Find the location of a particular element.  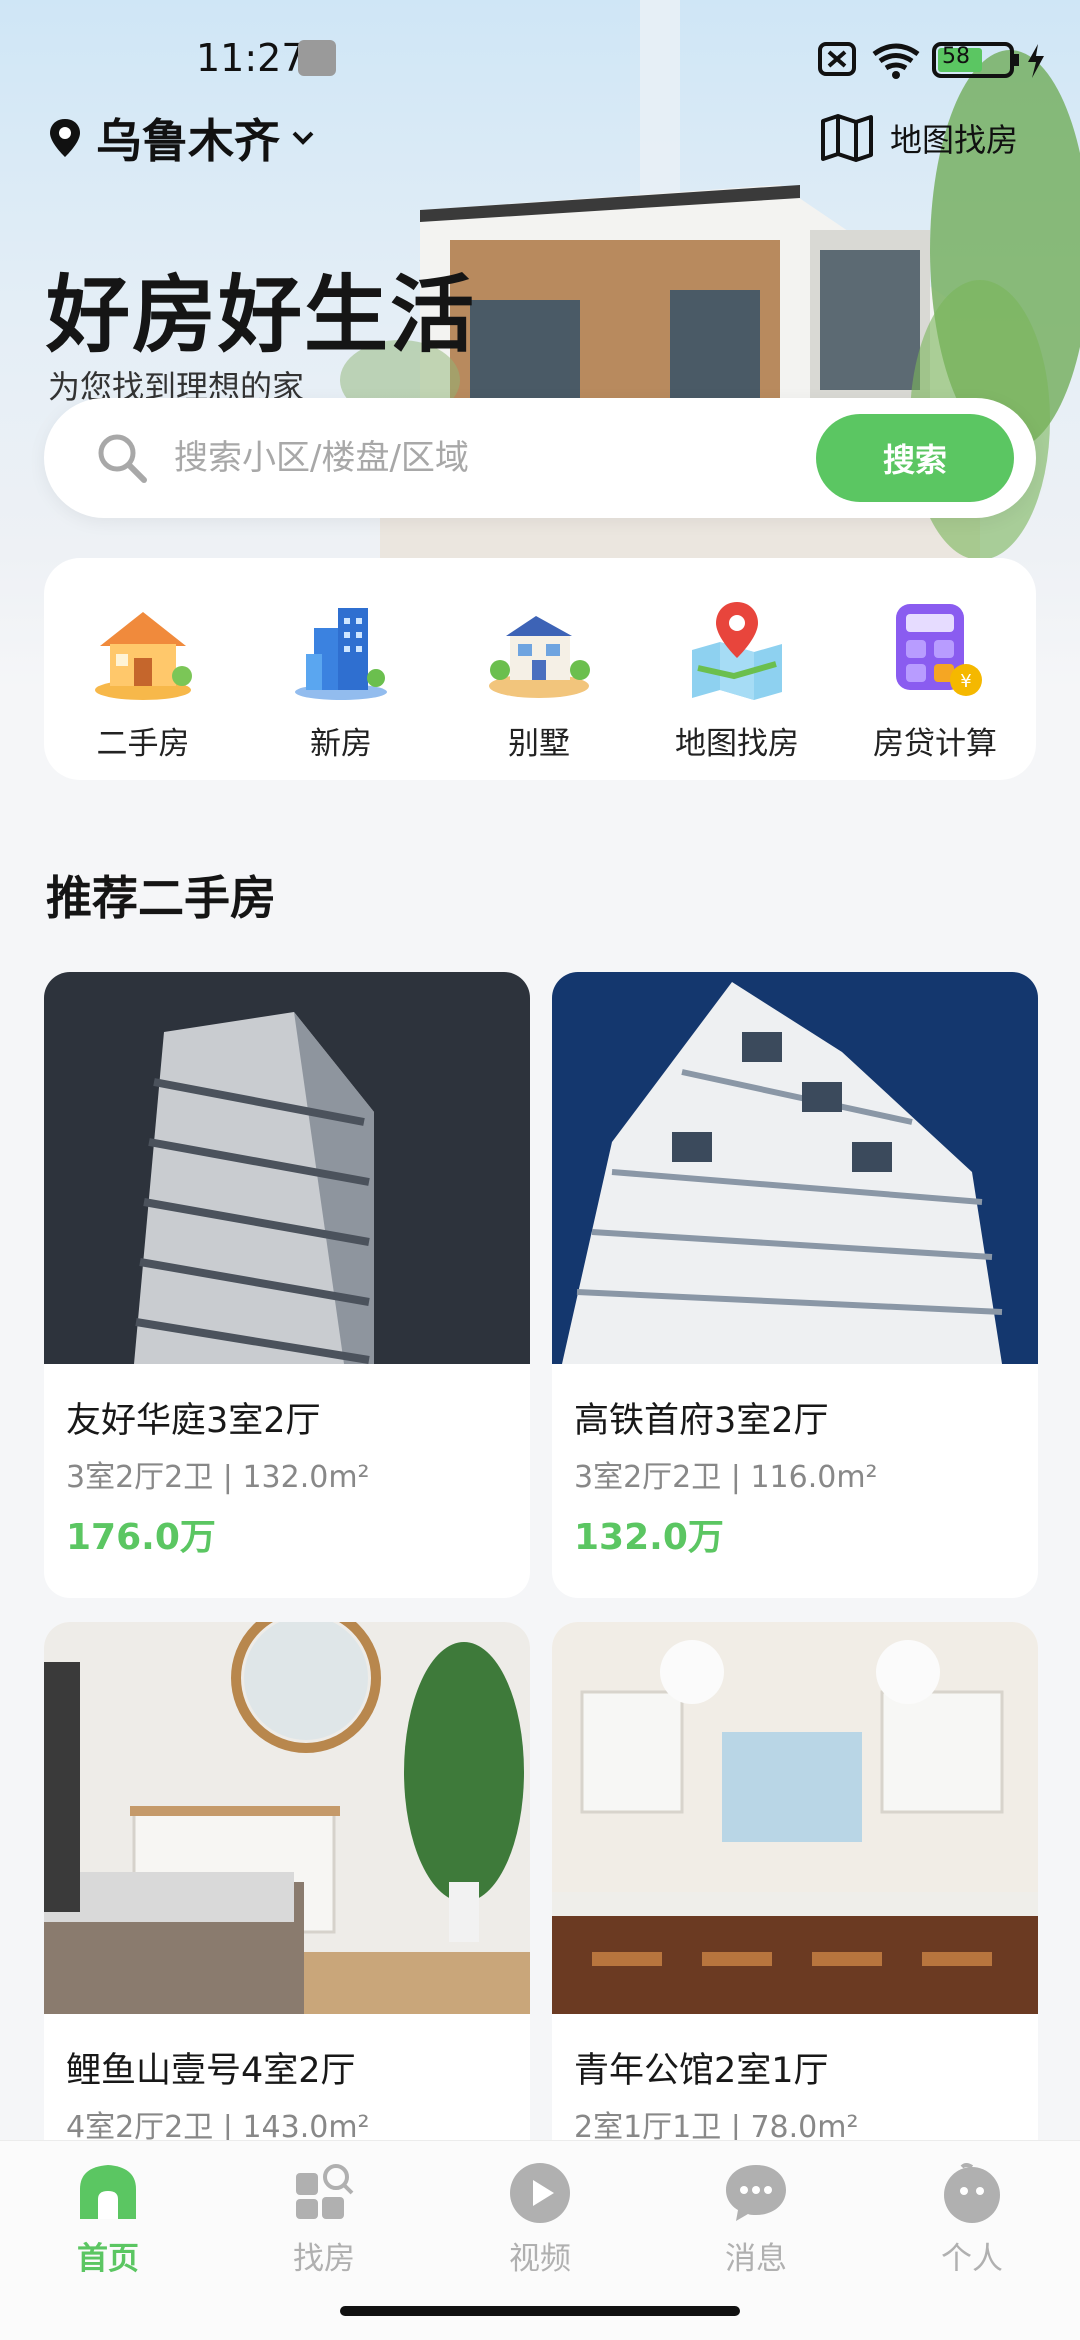

listing-card: 高铁首府3室2厅 3室2厅2卫 | 116.0m² 132.0万 is located at coordinates (795, 1285).